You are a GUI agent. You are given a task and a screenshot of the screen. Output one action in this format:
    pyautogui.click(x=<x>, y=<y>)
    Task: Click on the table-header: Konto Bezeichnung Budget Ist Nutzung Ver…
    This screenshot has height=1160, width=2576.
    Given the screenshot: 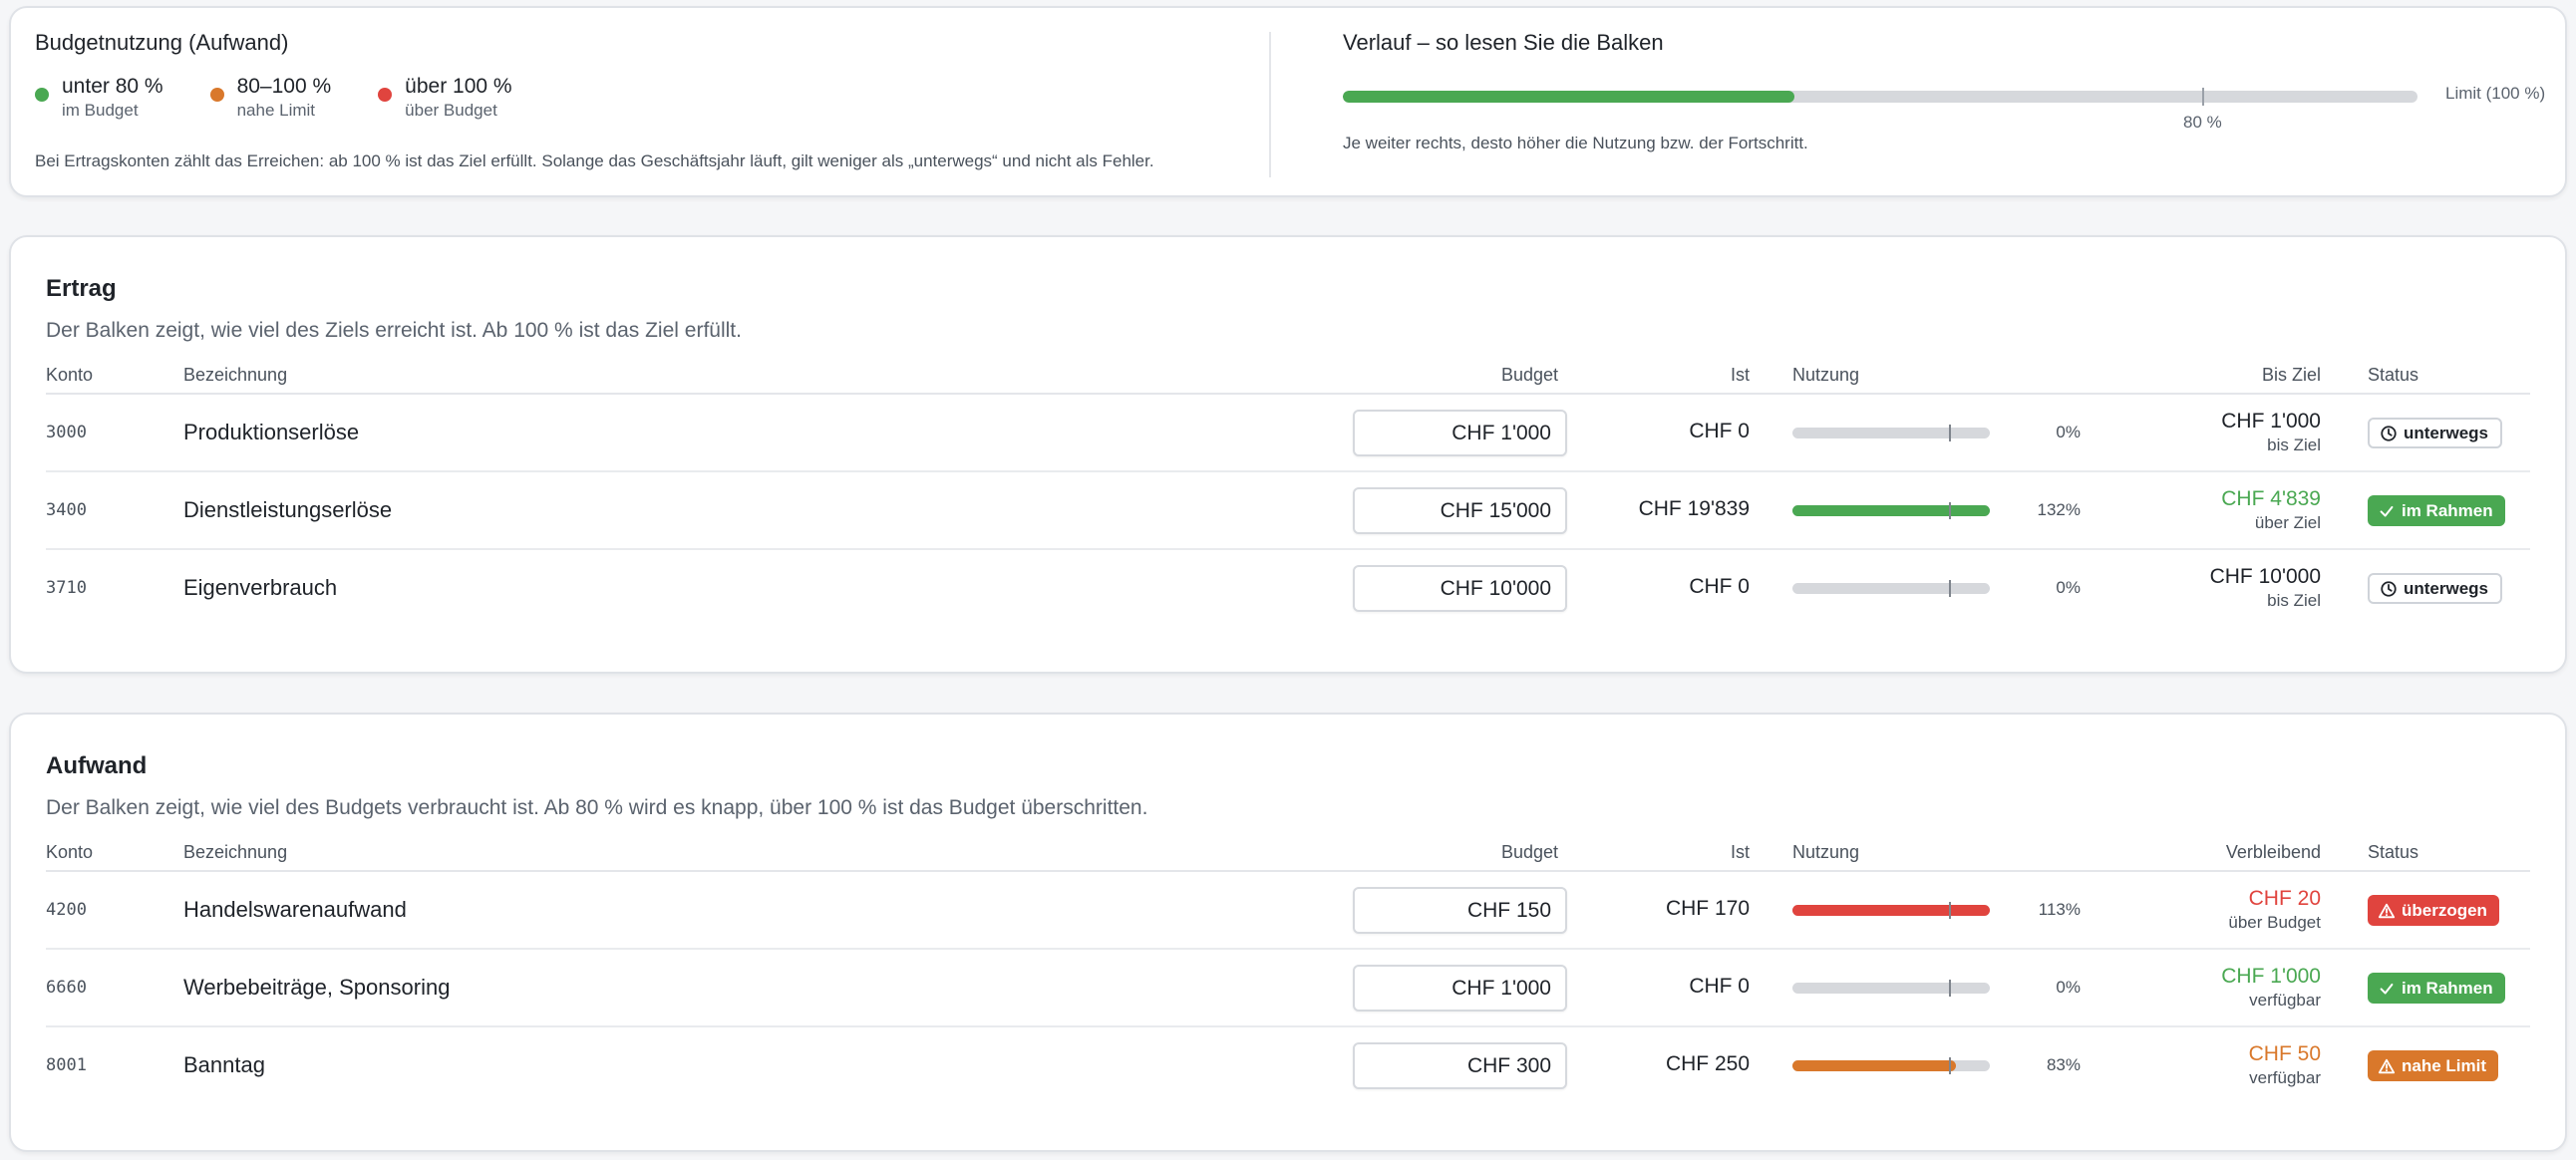 What is the action you would take?
    pyautogui.click(x=1288, y=854)
    